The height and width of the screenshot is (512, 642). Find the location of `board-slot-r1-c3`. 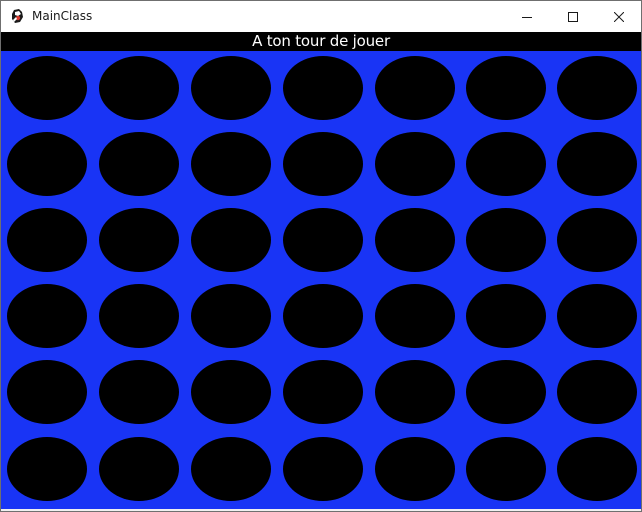

board-slot-r1-c3 is located at coordinates (231, 88).